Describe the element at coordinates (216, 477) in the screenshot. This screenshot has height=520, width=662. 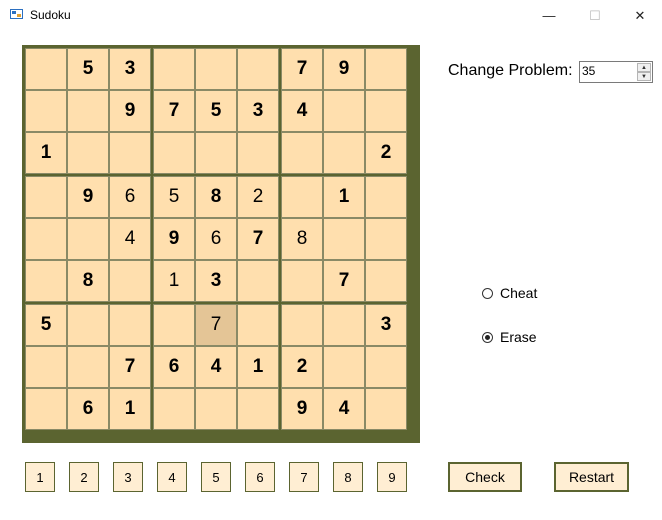
I see `number-button-5: 5` at that location.